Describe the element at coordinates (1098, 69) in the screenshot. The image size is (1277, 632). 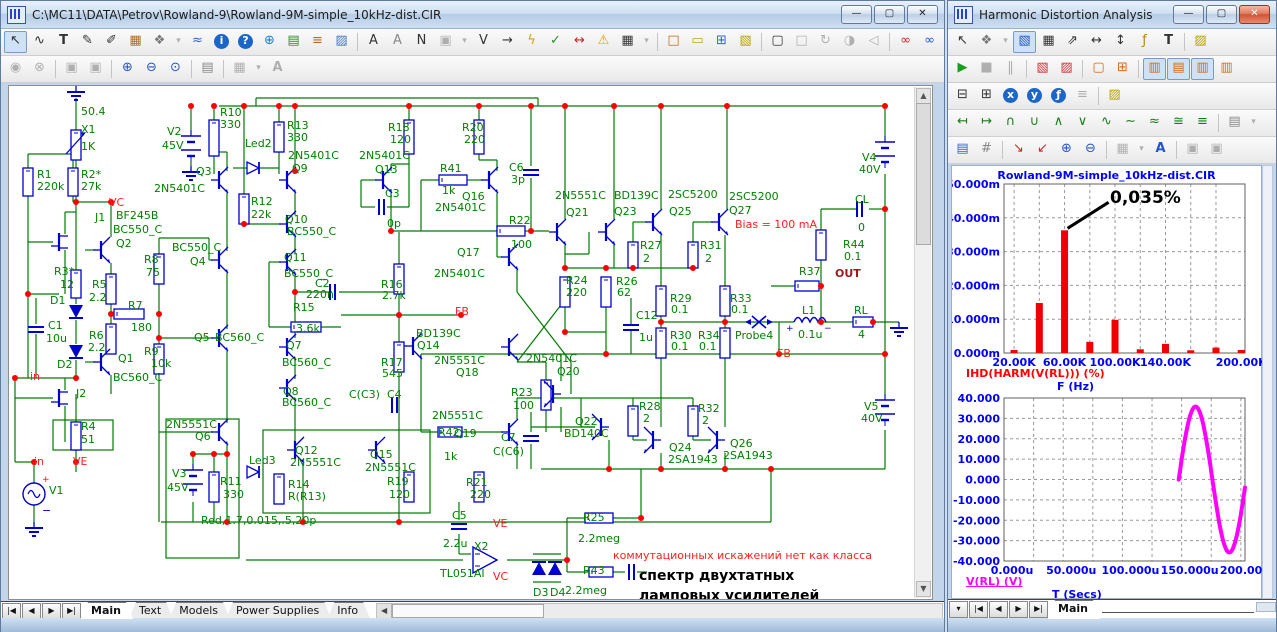
I see `ruler-icon: ▢` at that location.